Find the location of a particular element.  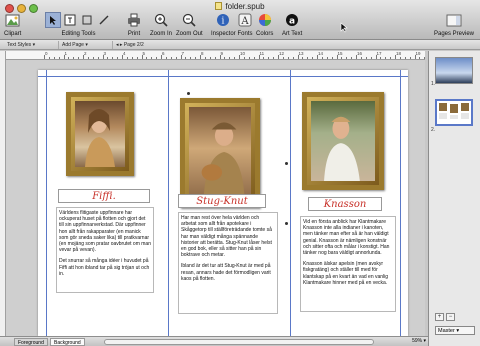

ruler-label: 10 is located at coordinates (243, 53).